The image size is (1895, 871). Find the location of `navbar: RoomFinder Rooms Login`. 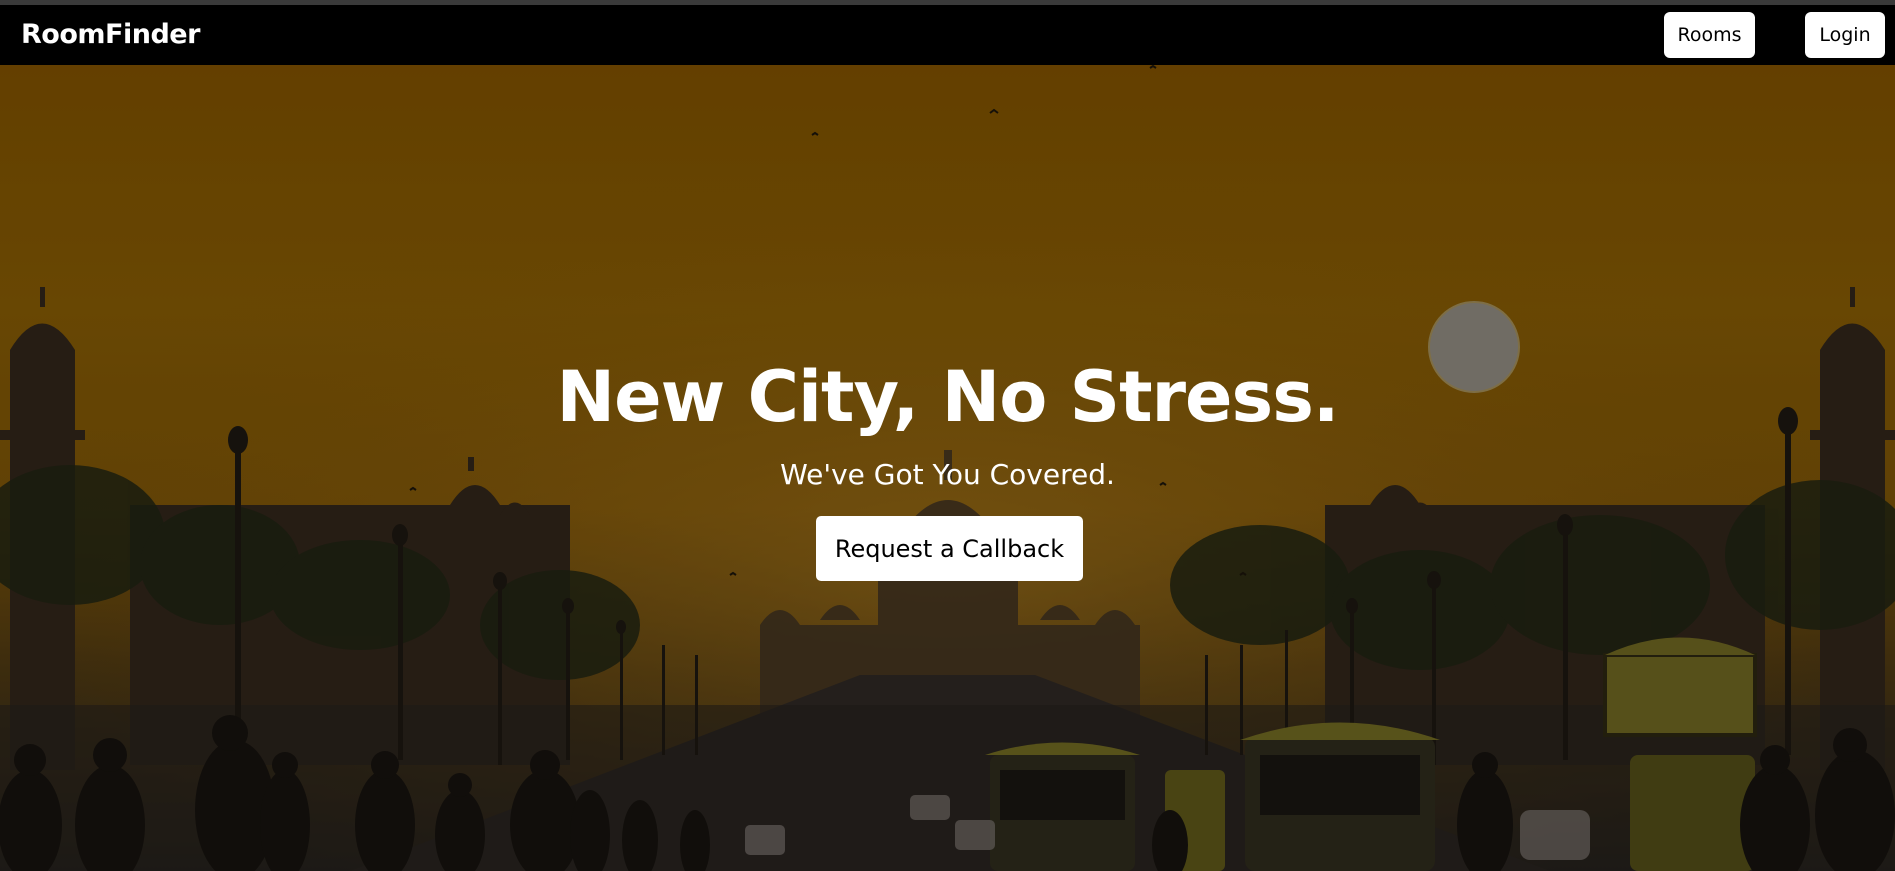

navbar: RoomFinder Rooms Login is located at coordinates (947, 35).